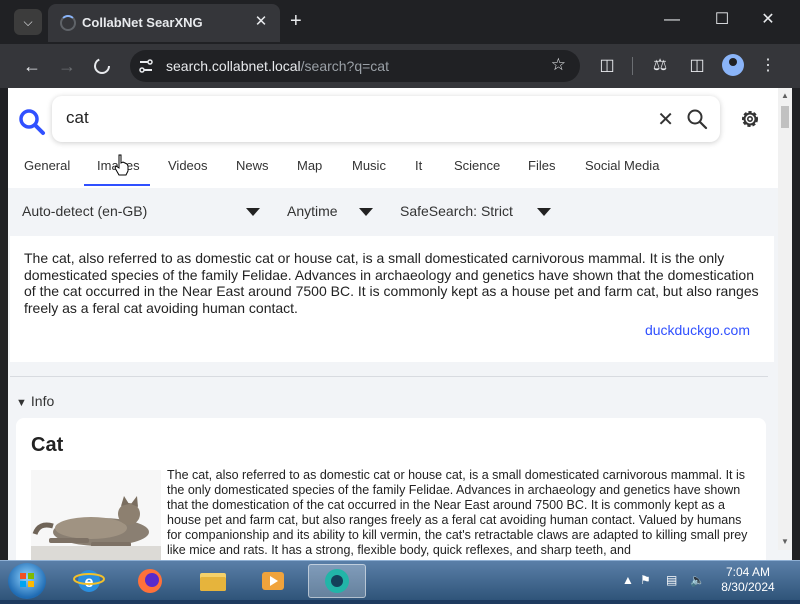  What do you see at coordinates (146, 66) in the screenshot?
I see `site-settings-icon` at bounding box center [146, 66].